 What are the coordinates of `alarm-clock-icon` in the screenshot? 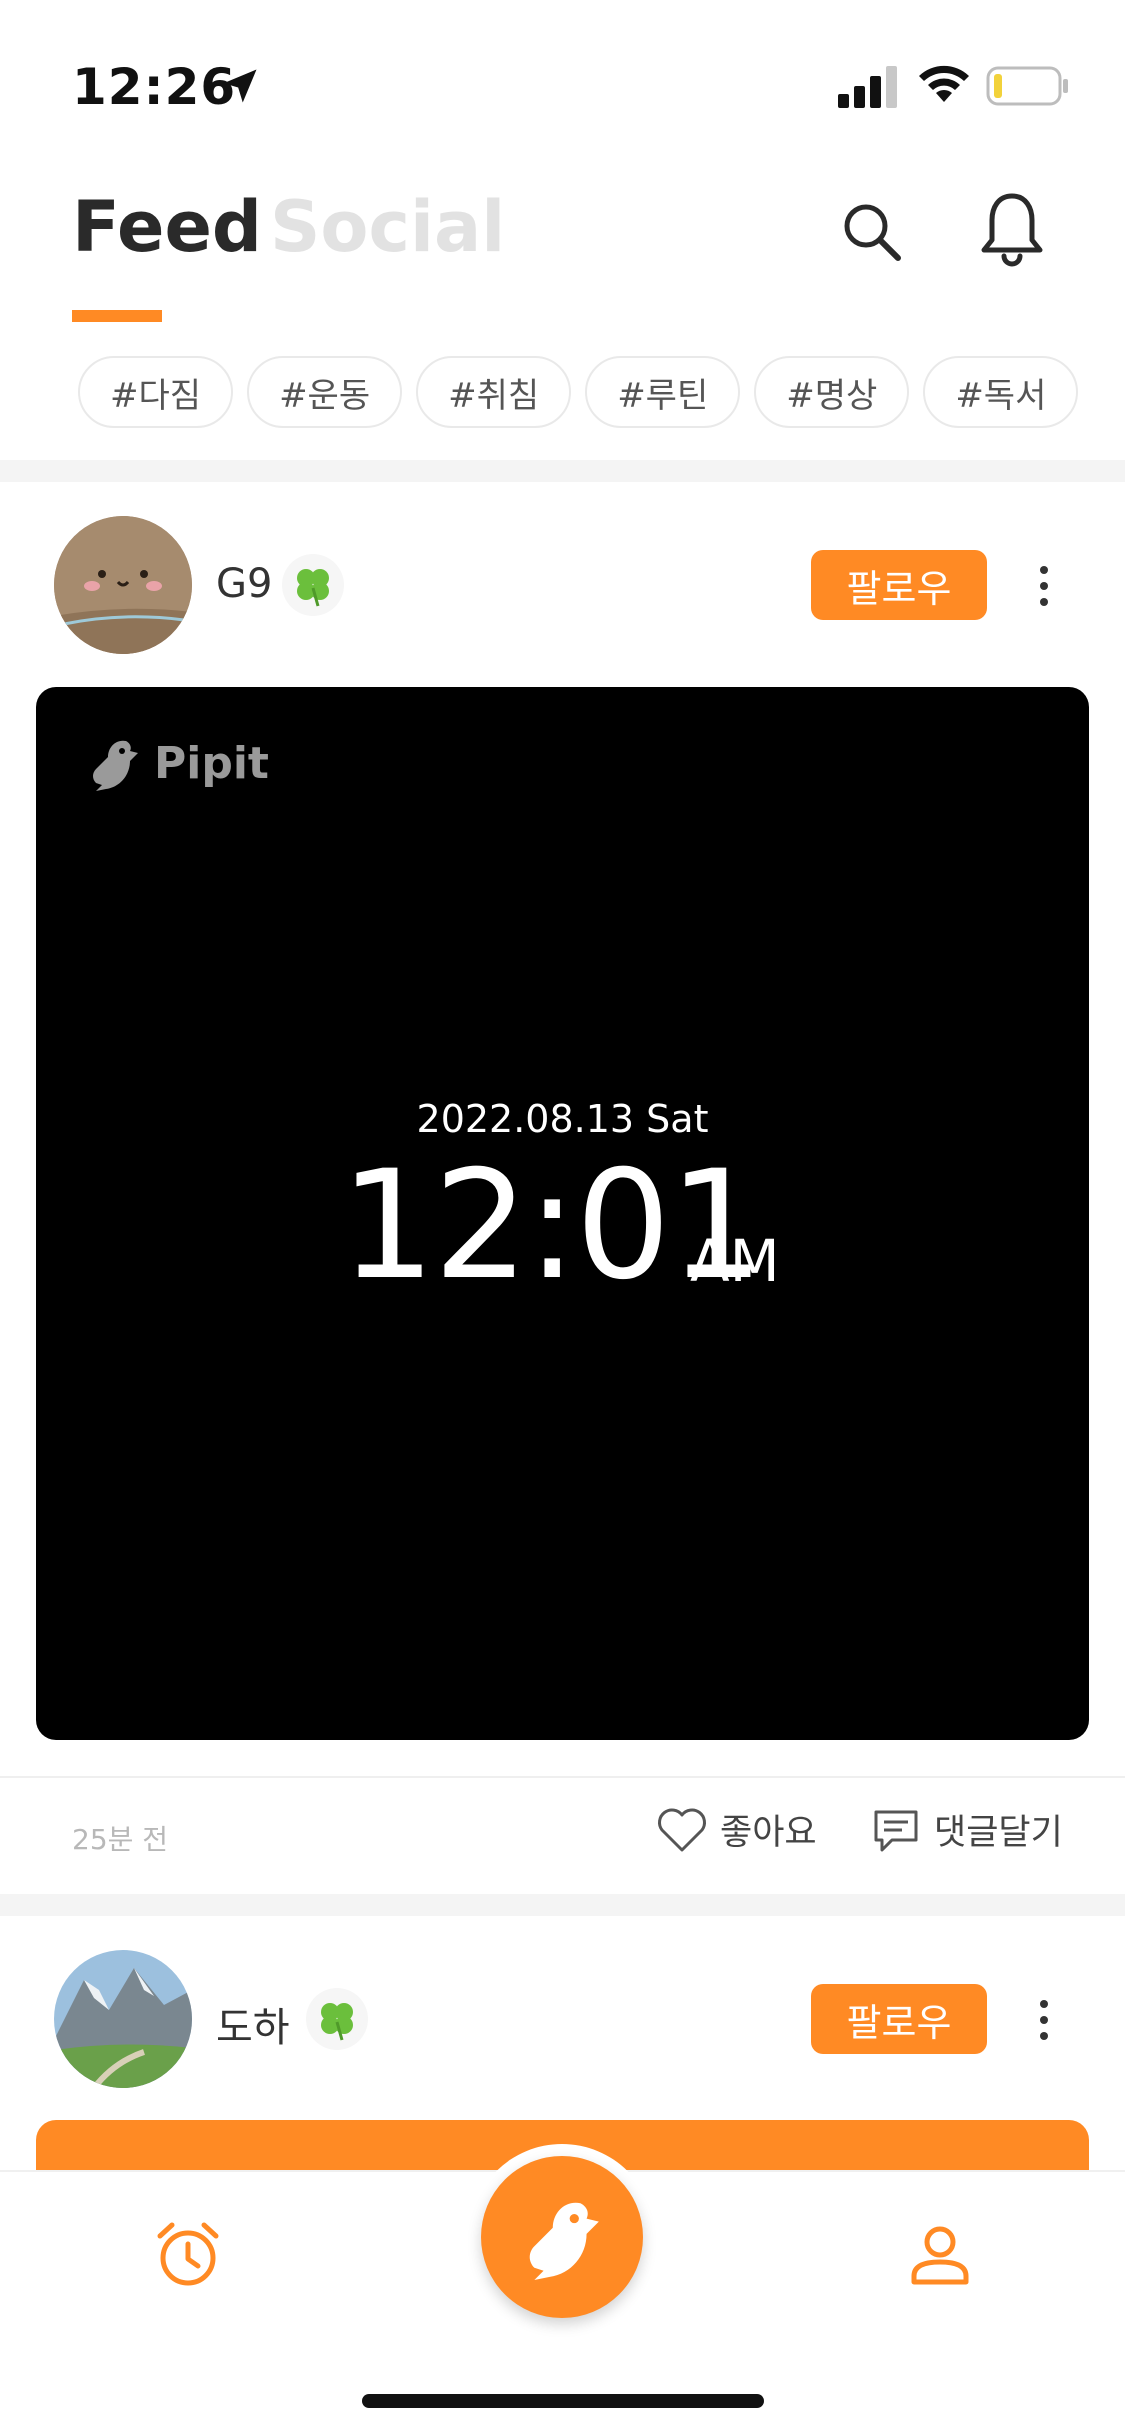 It's located at (188, 2254).